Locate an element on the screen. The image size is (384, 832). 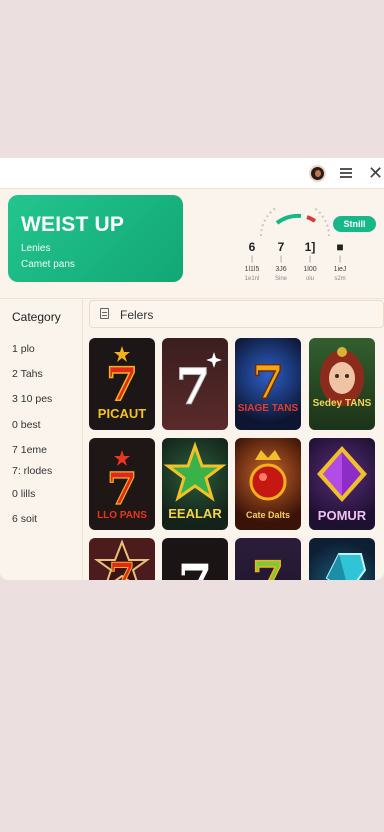
stat-caption: s2m is located at coordinates (340, 279).